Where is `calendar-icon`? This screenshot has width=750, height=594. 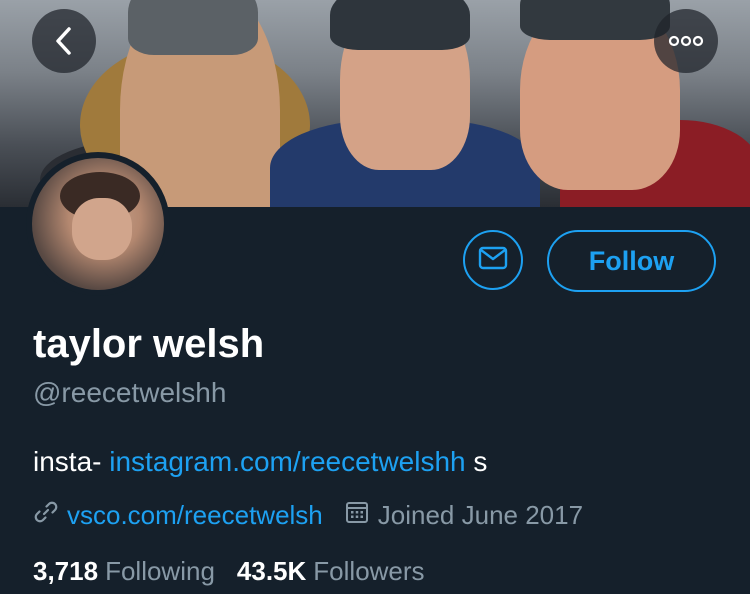 calendar-icon is located at coordinates (357, 515).